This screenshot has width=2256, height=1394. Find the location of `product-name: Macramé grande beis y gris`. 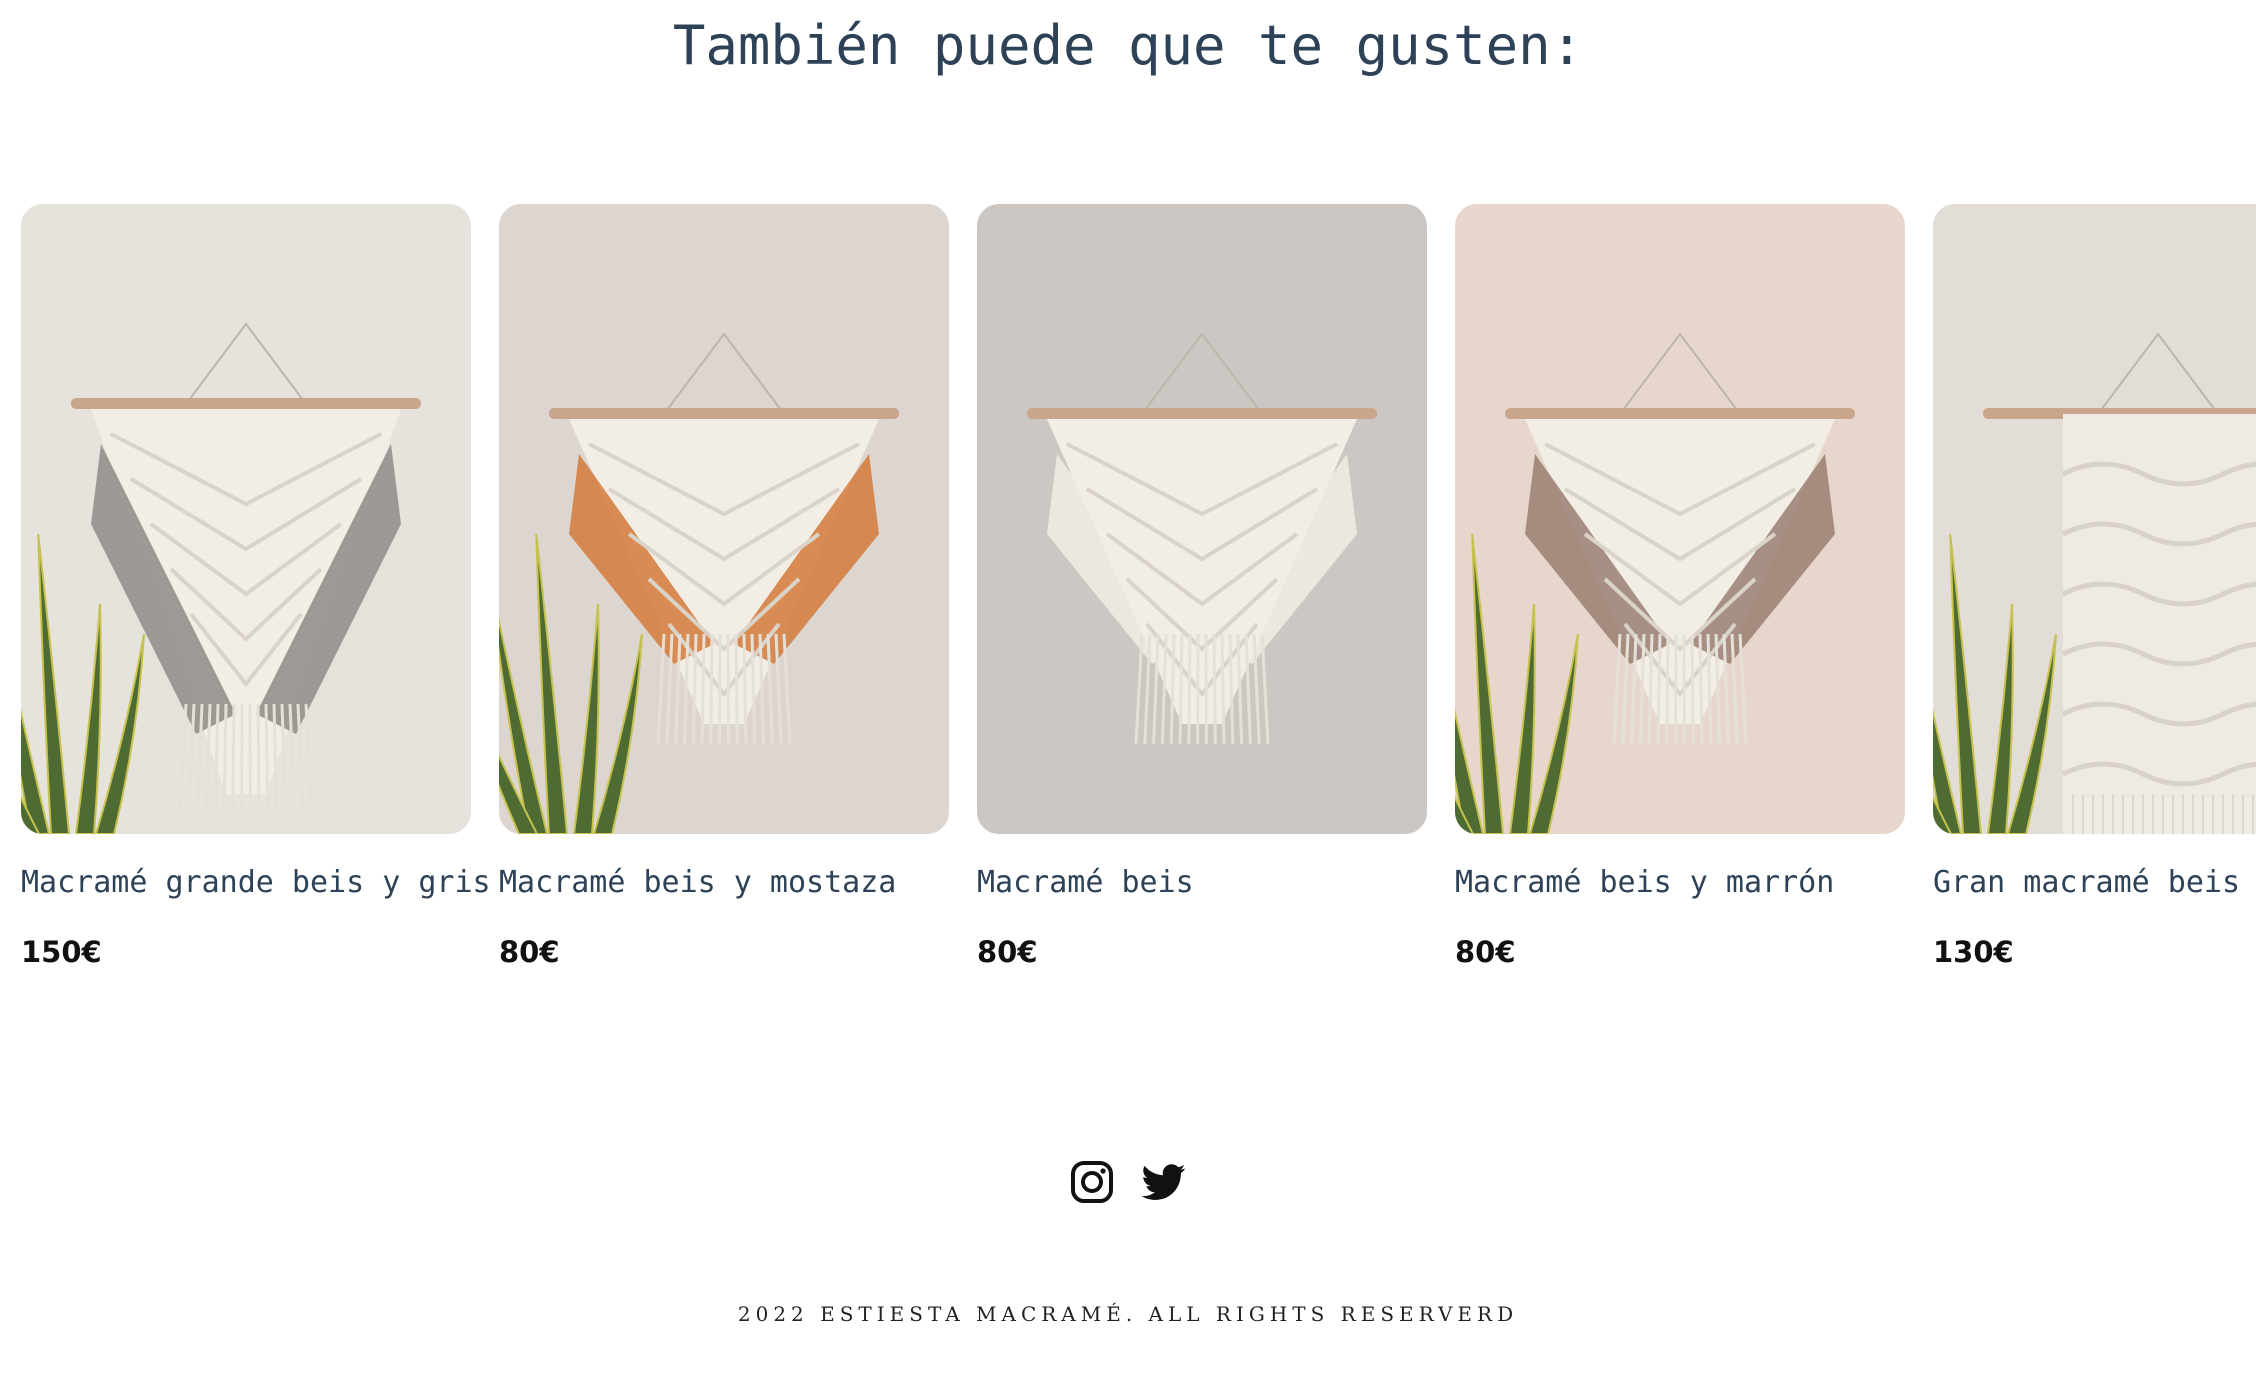

product-name: Macramé grande beis y gris is located at coordinates (256, 883).